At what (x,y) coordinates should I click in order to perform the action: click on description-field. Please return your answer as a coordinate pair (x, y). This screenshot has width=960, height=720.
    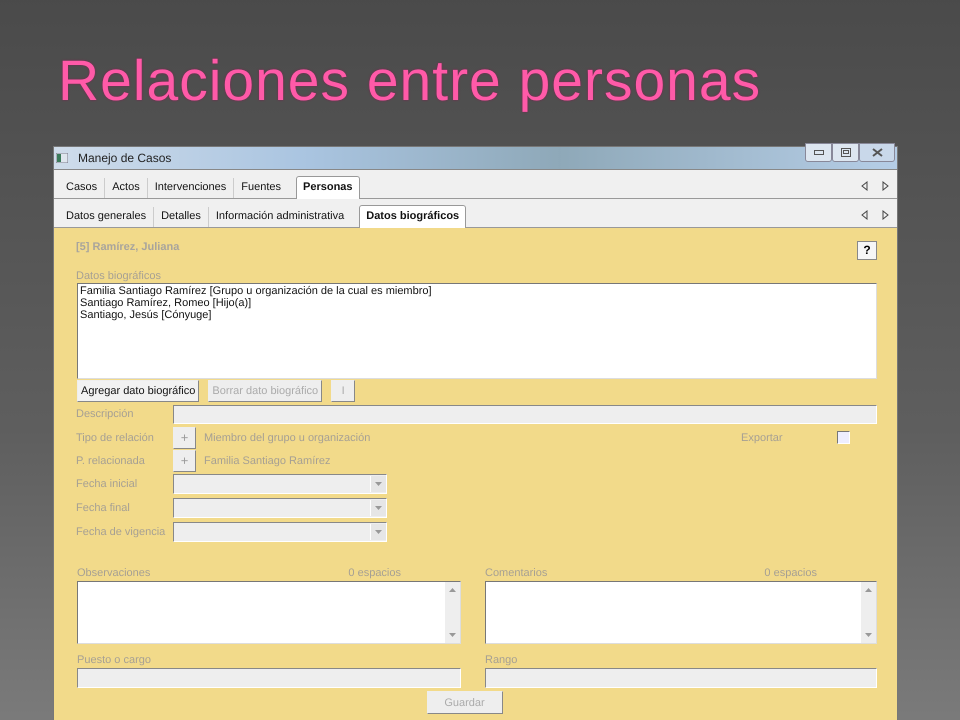
    Looking at the image, I should click on (525, 414).